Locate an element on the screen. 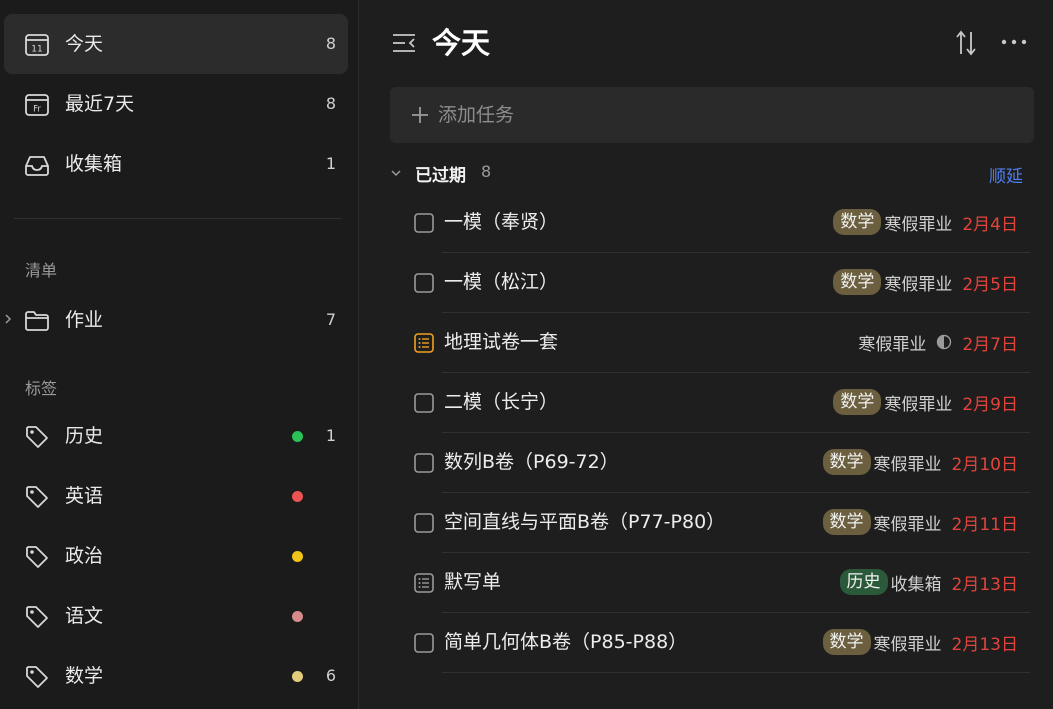 The width and height of the screenshot is (1053, 709). lists-section-title: 清单 is located at coordinates (41, 270).